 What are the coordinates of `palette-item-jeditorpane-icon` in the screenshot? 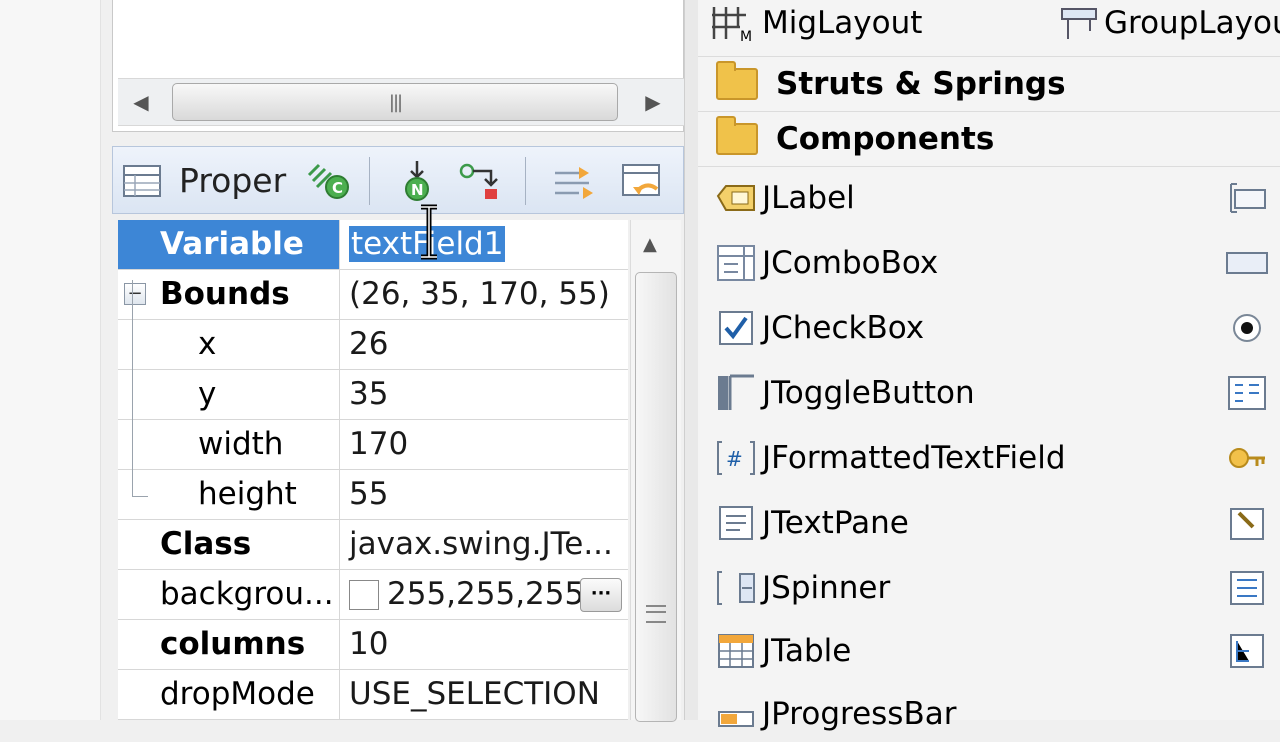 It's located at (1247, 523).